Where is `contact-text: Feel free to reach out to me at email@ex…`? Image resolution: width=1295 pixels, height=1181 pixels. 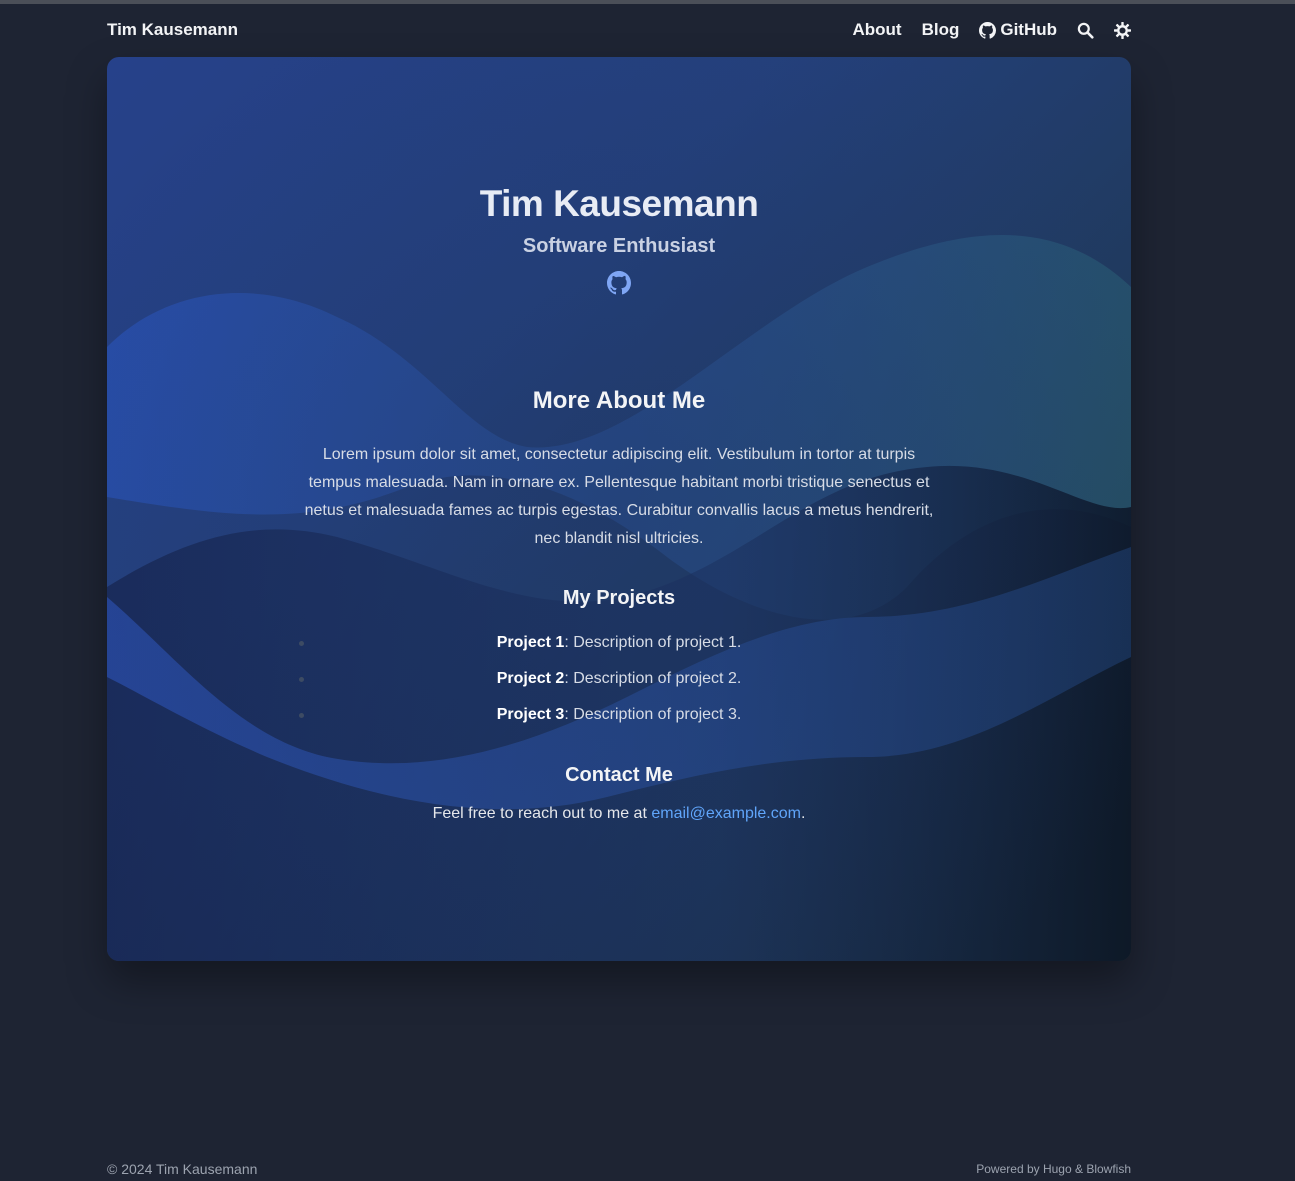
contact-text: Feel free to reach out to me at email@ex… is located at coordinates (619, 814).